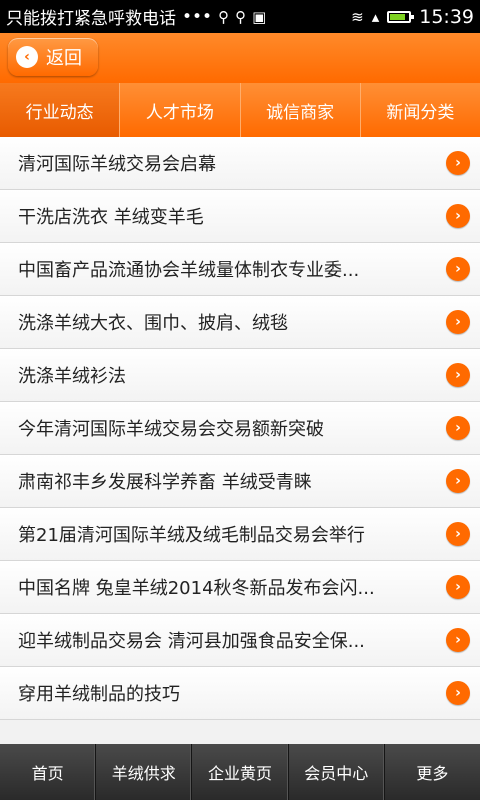 The width and height of the screenshot is (480, 800). Describe the element at coordinates (191, 535) in the screenshot. I see `list-item-title: 第21届清河国际羊绒及绒毛制品交易会举行` at that location.